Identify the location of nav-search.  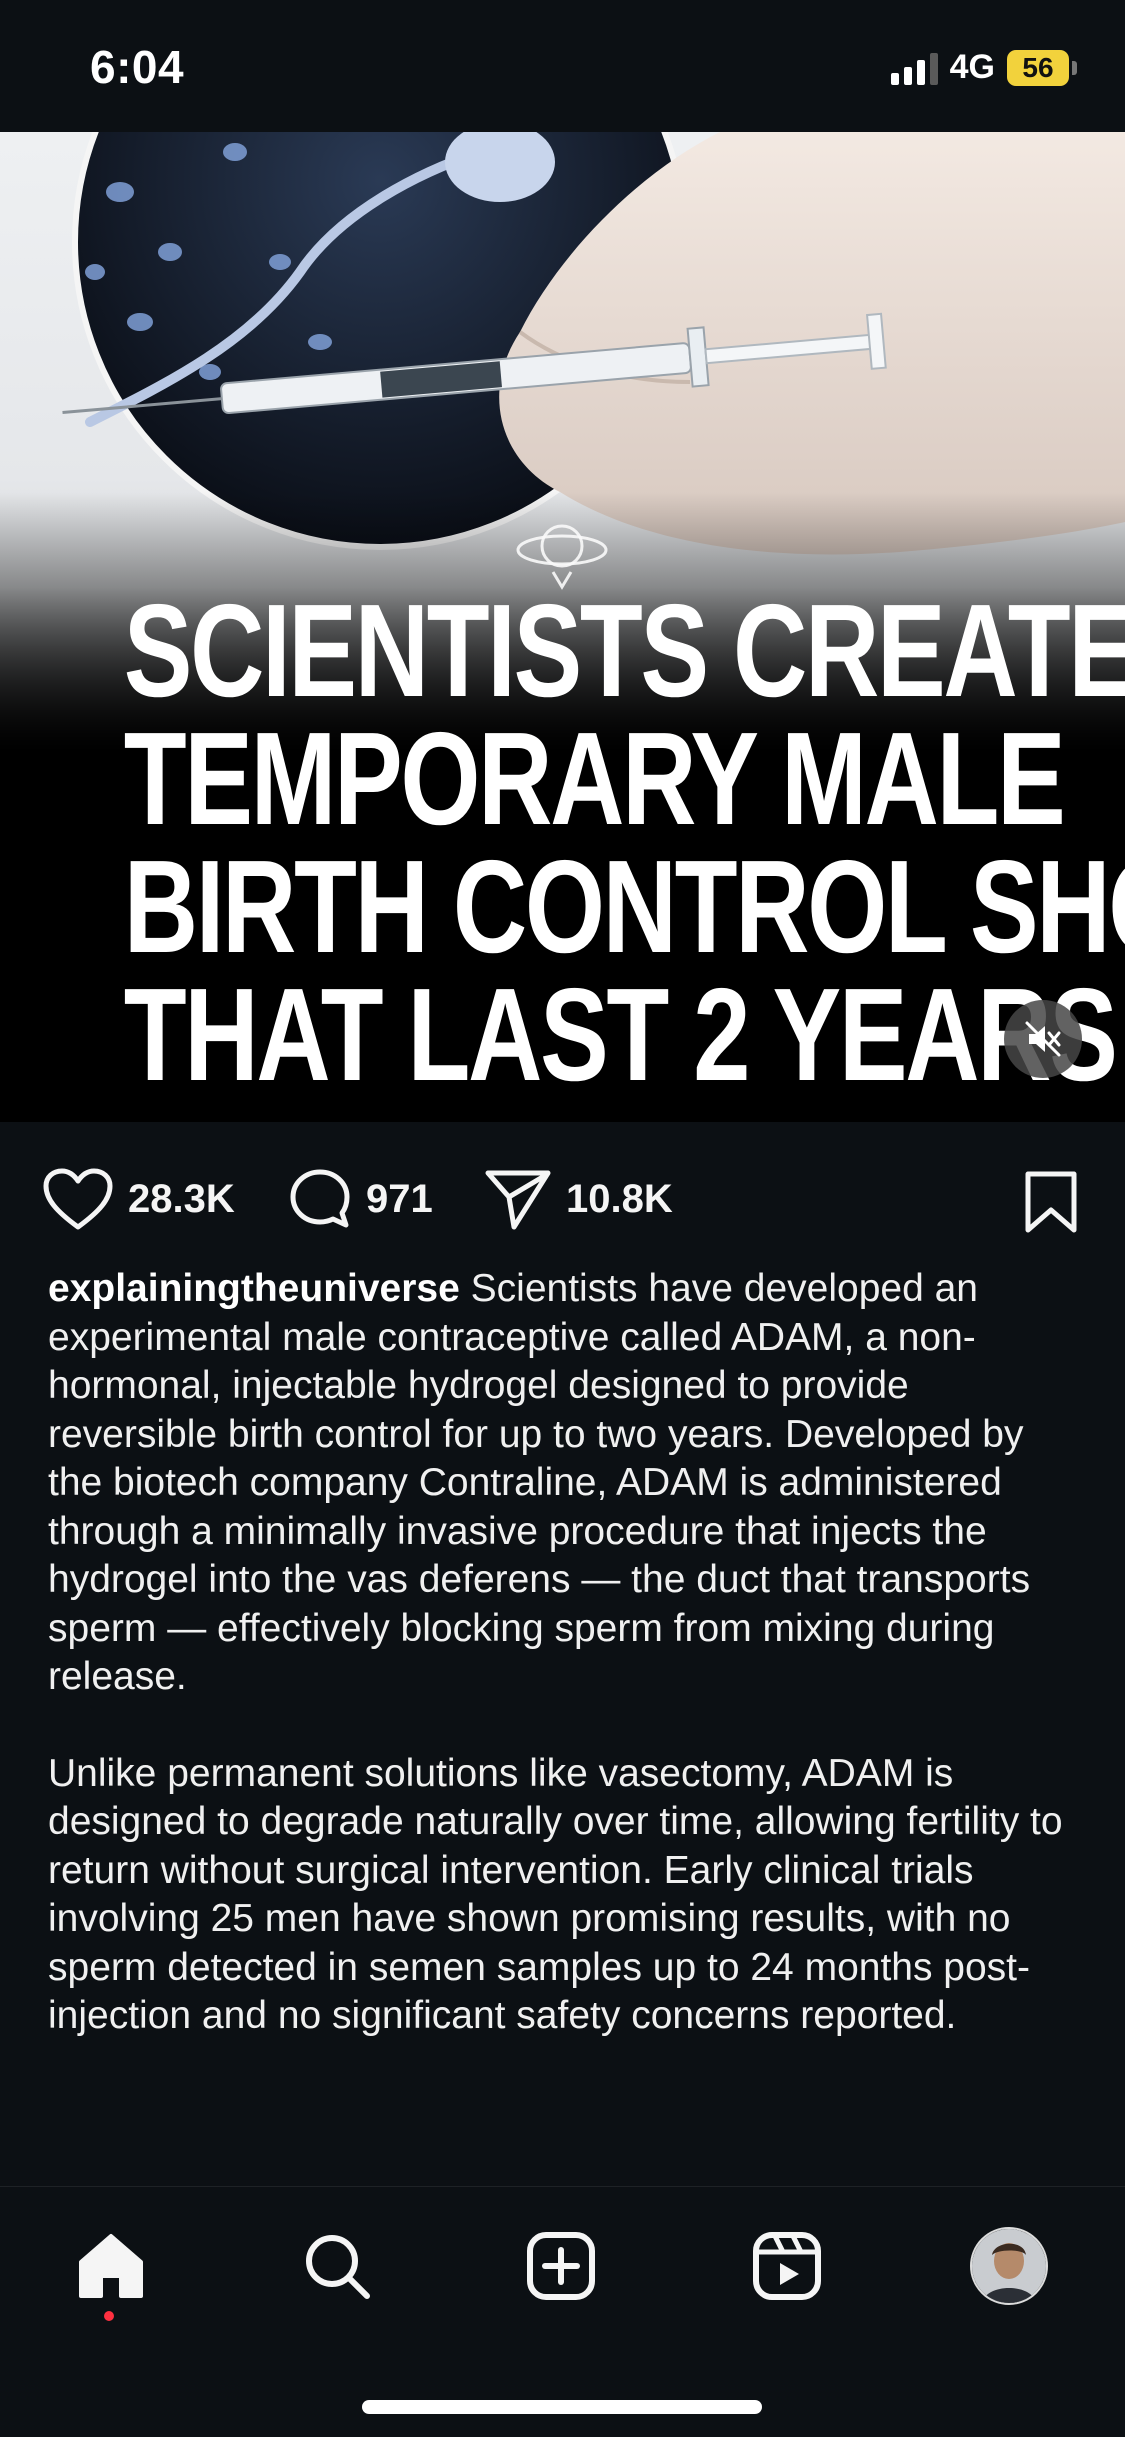
(337, 2266).